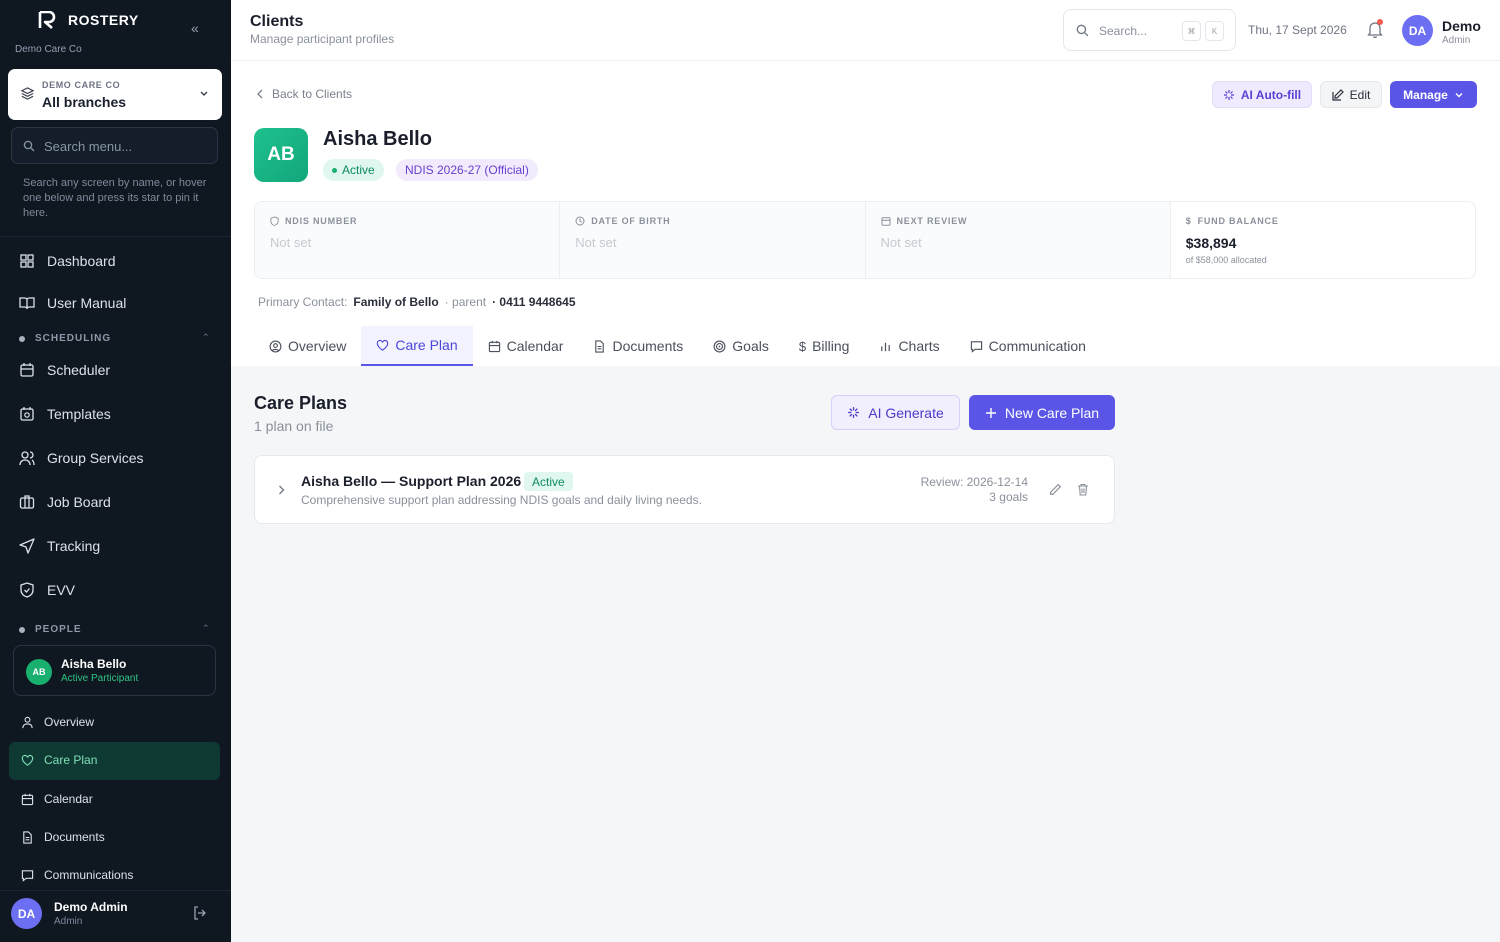 This screenshot has height=942, width=1500. I want to click on sidebar-item-overview: Overview, so click(57, 722).